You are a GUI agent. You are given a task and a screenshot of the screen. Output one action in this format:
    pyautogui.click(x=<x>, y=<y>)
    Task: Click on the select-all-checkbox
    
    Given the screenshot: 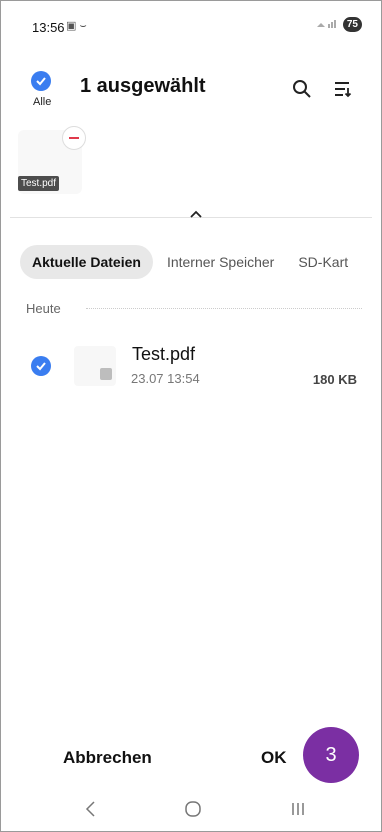 What is the action you would take?
    pyautogui.click(x=43, y=81)
    